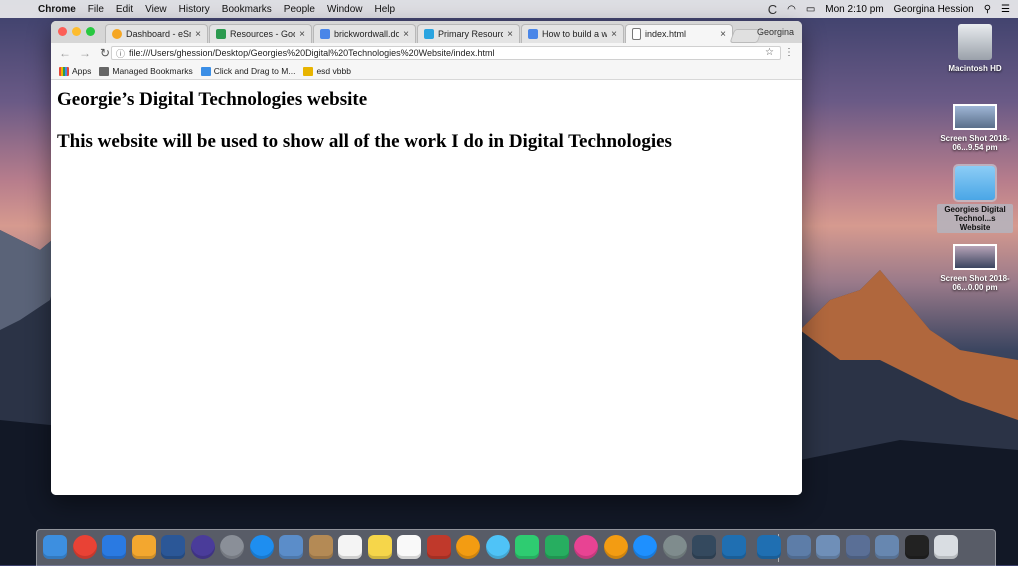 The image size is (1018, 566). Describe the element at coordinates (194, 9) in the screenshot. I see `menu-history: History` at that location.